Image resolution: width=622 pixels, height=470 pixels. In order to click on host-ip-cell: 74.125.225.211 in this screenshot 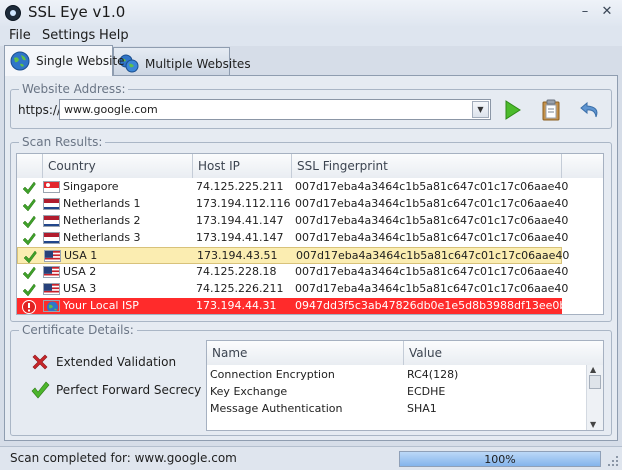, I will do `click(240, 186)`.